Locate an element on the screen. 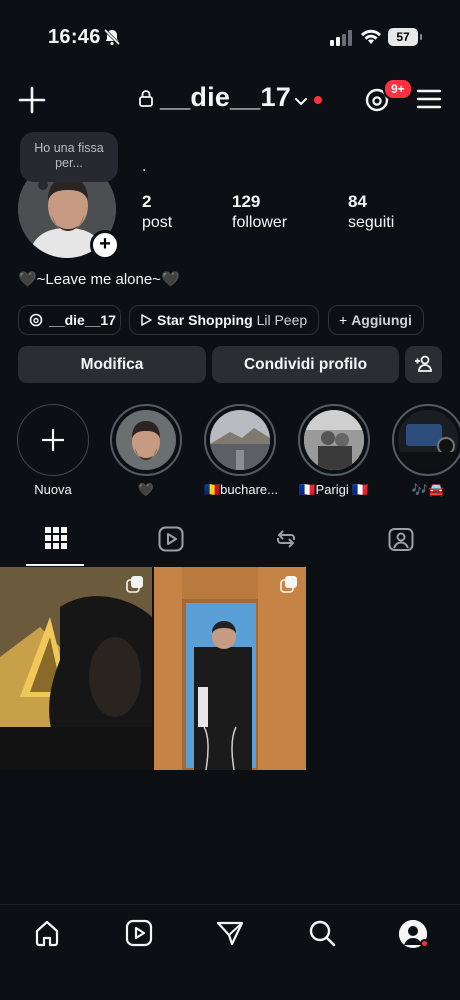  tab-reels is located at coordinates (171, 544).